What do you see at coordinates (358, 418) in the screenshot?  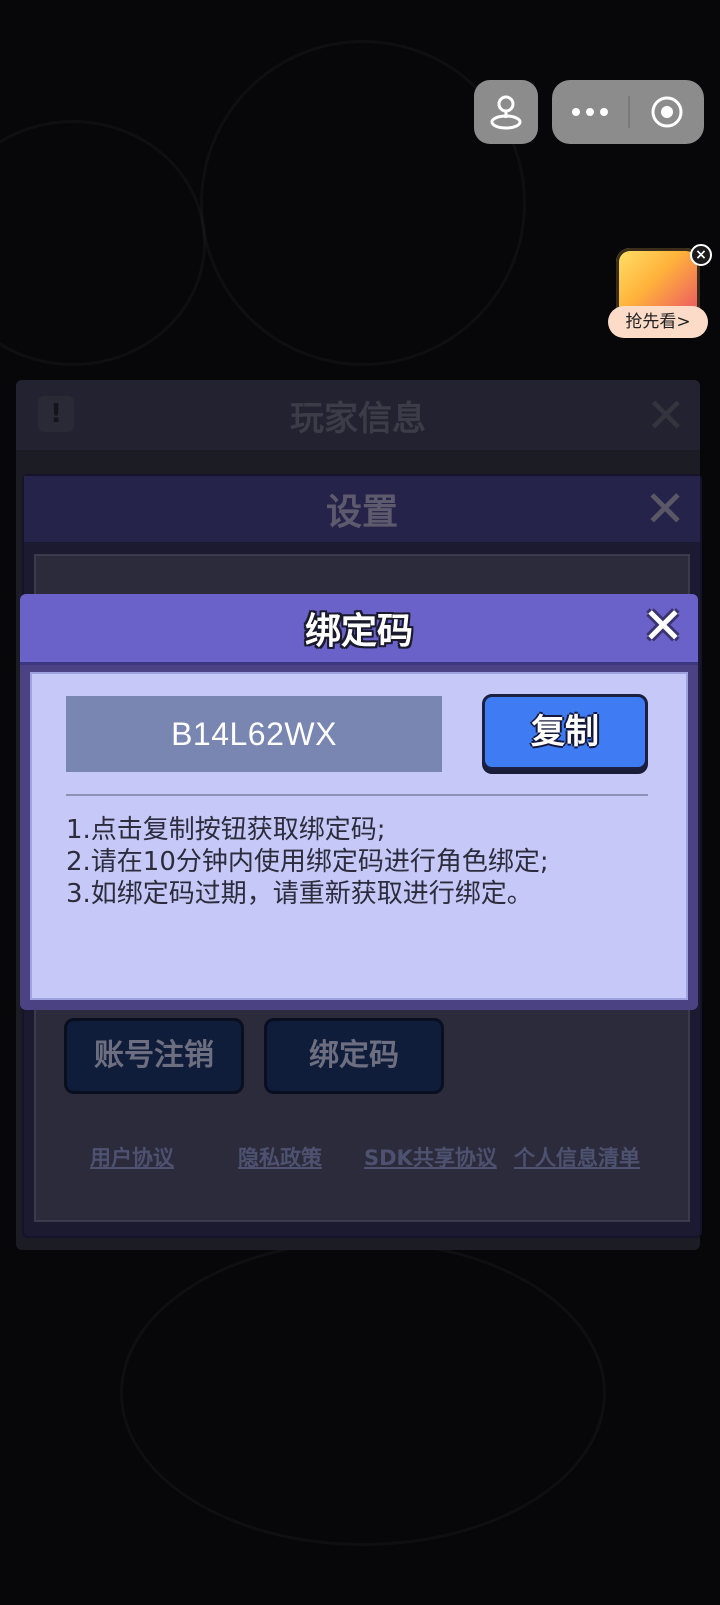 I see `player-info-title: 玩家信息` at bounding box center [358, 418].